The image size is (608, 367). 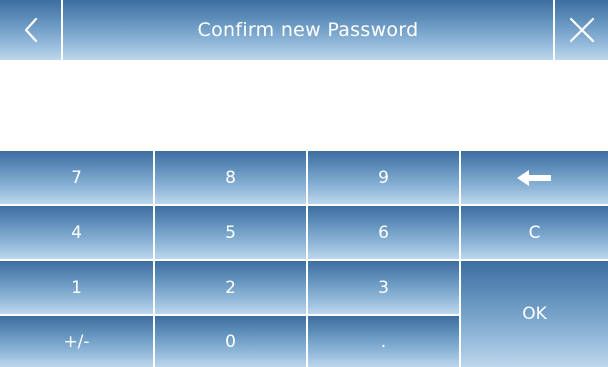 What do you see at coordinates (534, 314) in the screenshot?
I see `ok-button: OK` at bounding box center [534, 314].